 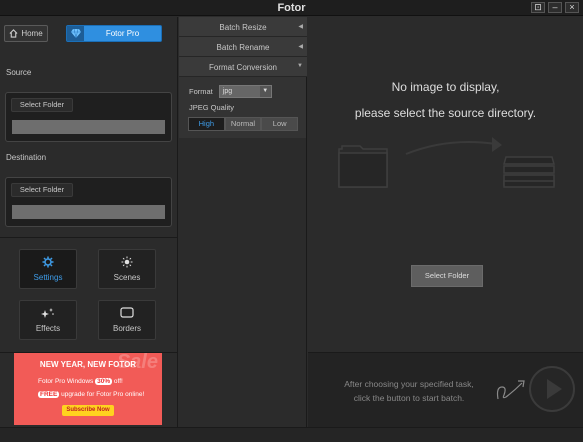 What do you see at coordinates (118, 381) in the screenshot?
I see `ad-line1-suffix: off!` at bounding box center [118, 381].